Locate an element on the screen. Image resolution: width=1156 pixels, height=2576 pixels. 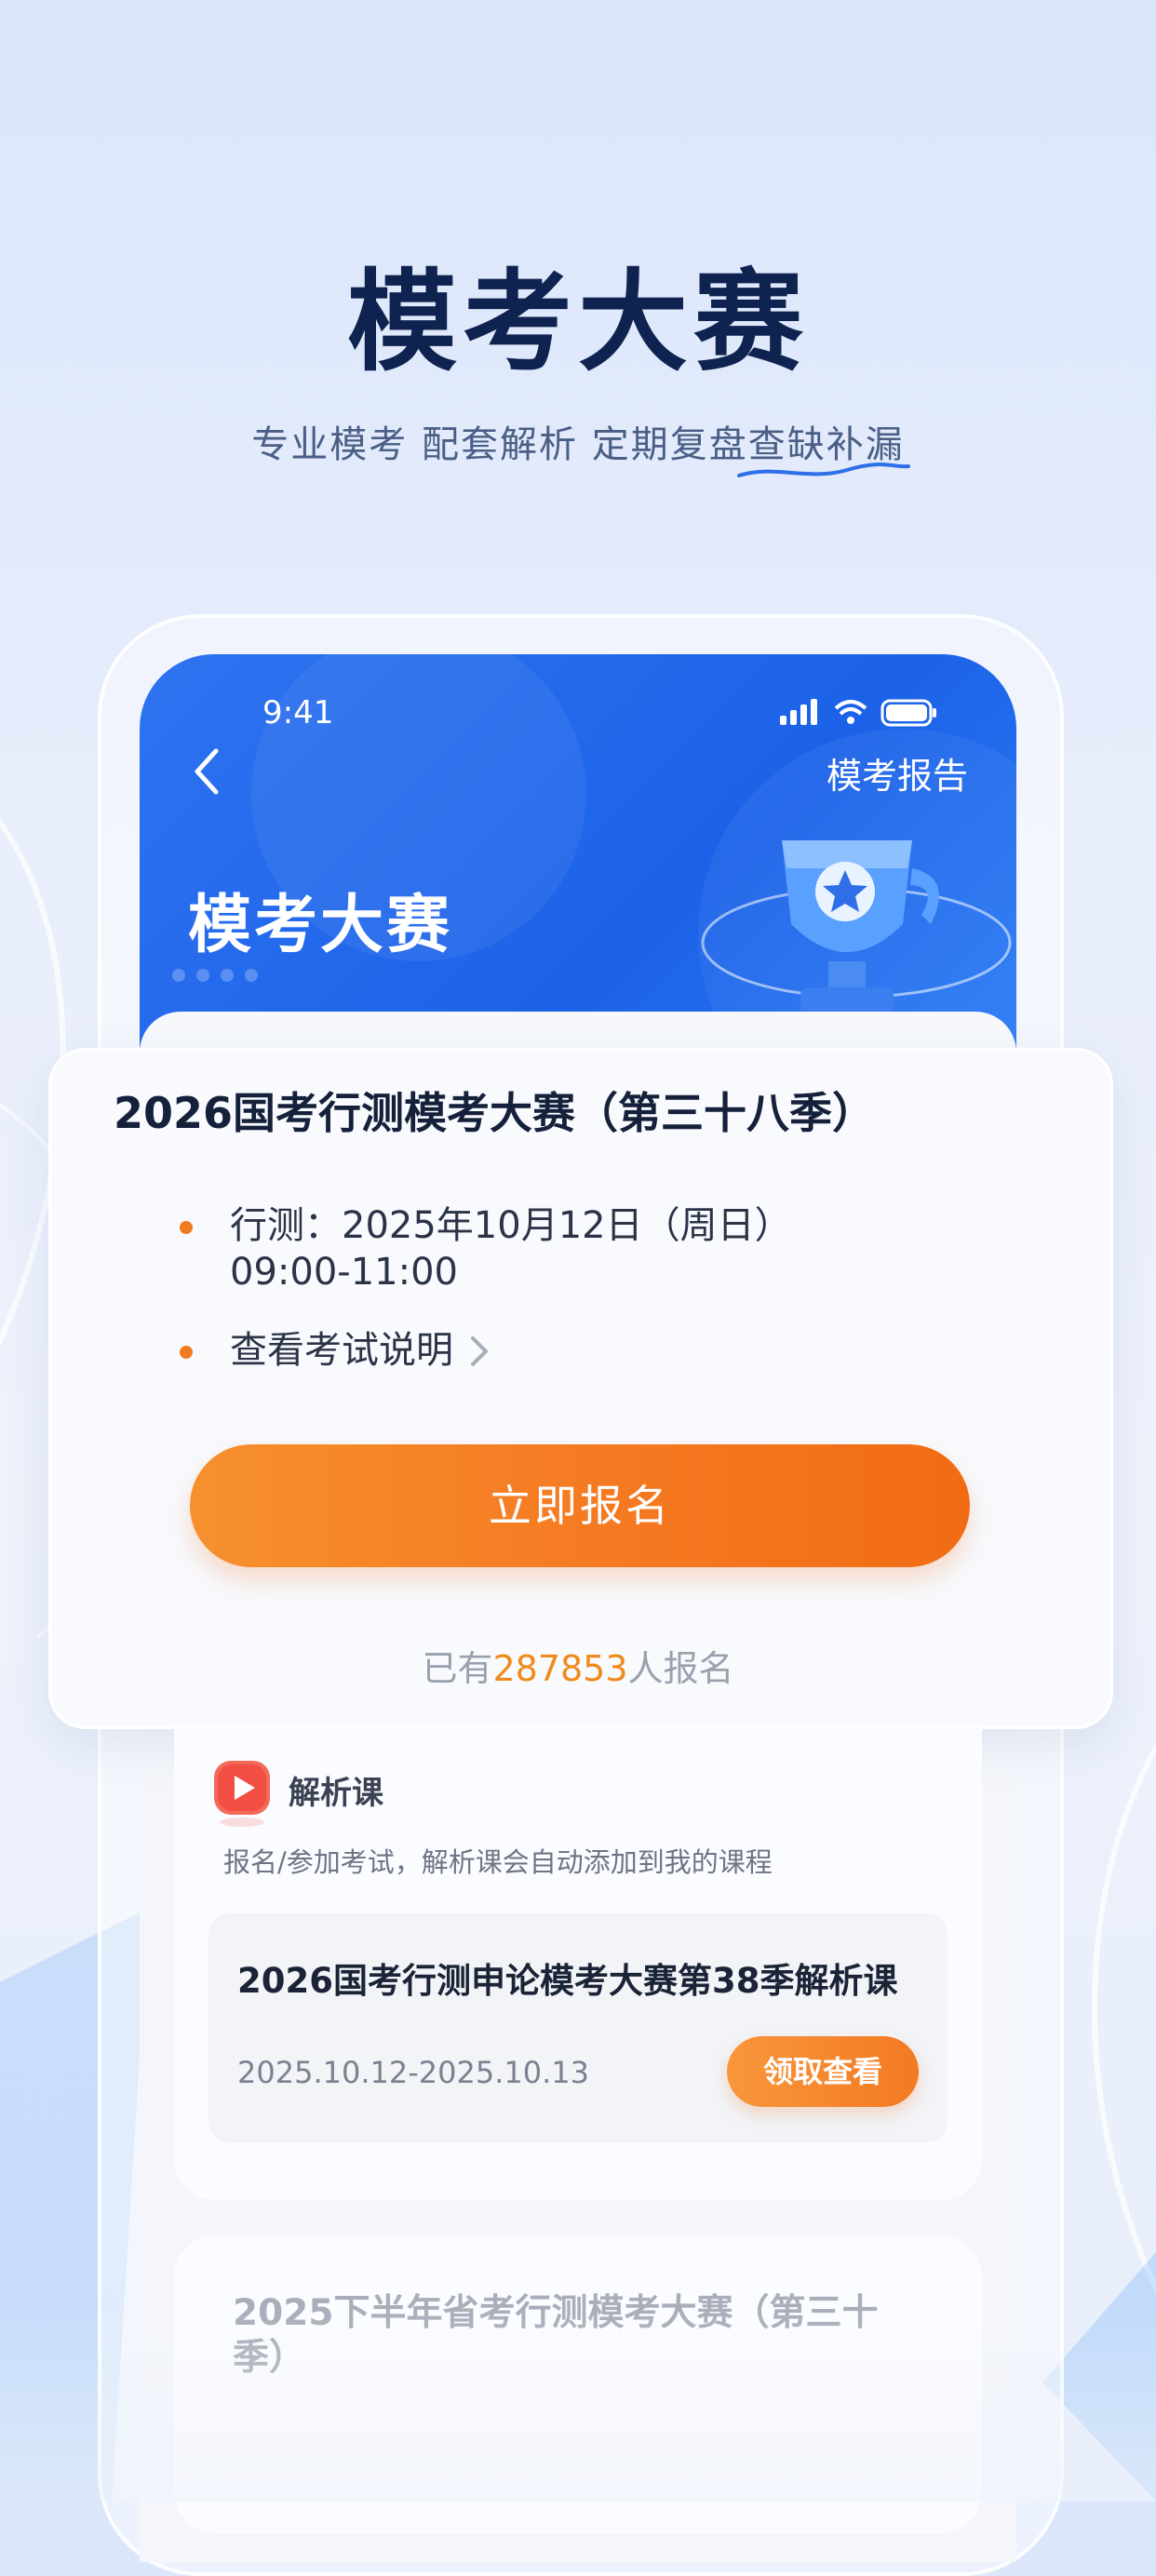
back-icon is located at coordinates (207, 771).